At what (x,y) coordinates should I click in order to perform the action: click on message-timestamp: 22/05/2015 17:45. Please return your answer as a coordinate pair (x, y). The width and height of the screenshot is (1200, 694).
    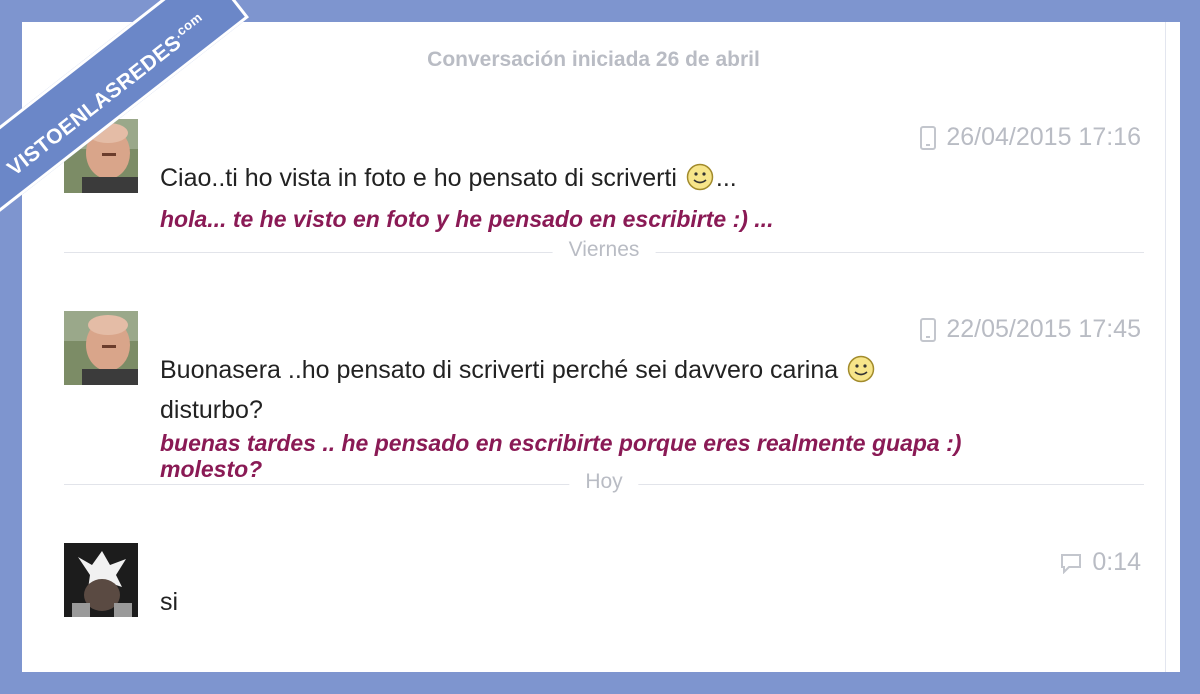
    Looking at the image, I should click on (1030, 329).